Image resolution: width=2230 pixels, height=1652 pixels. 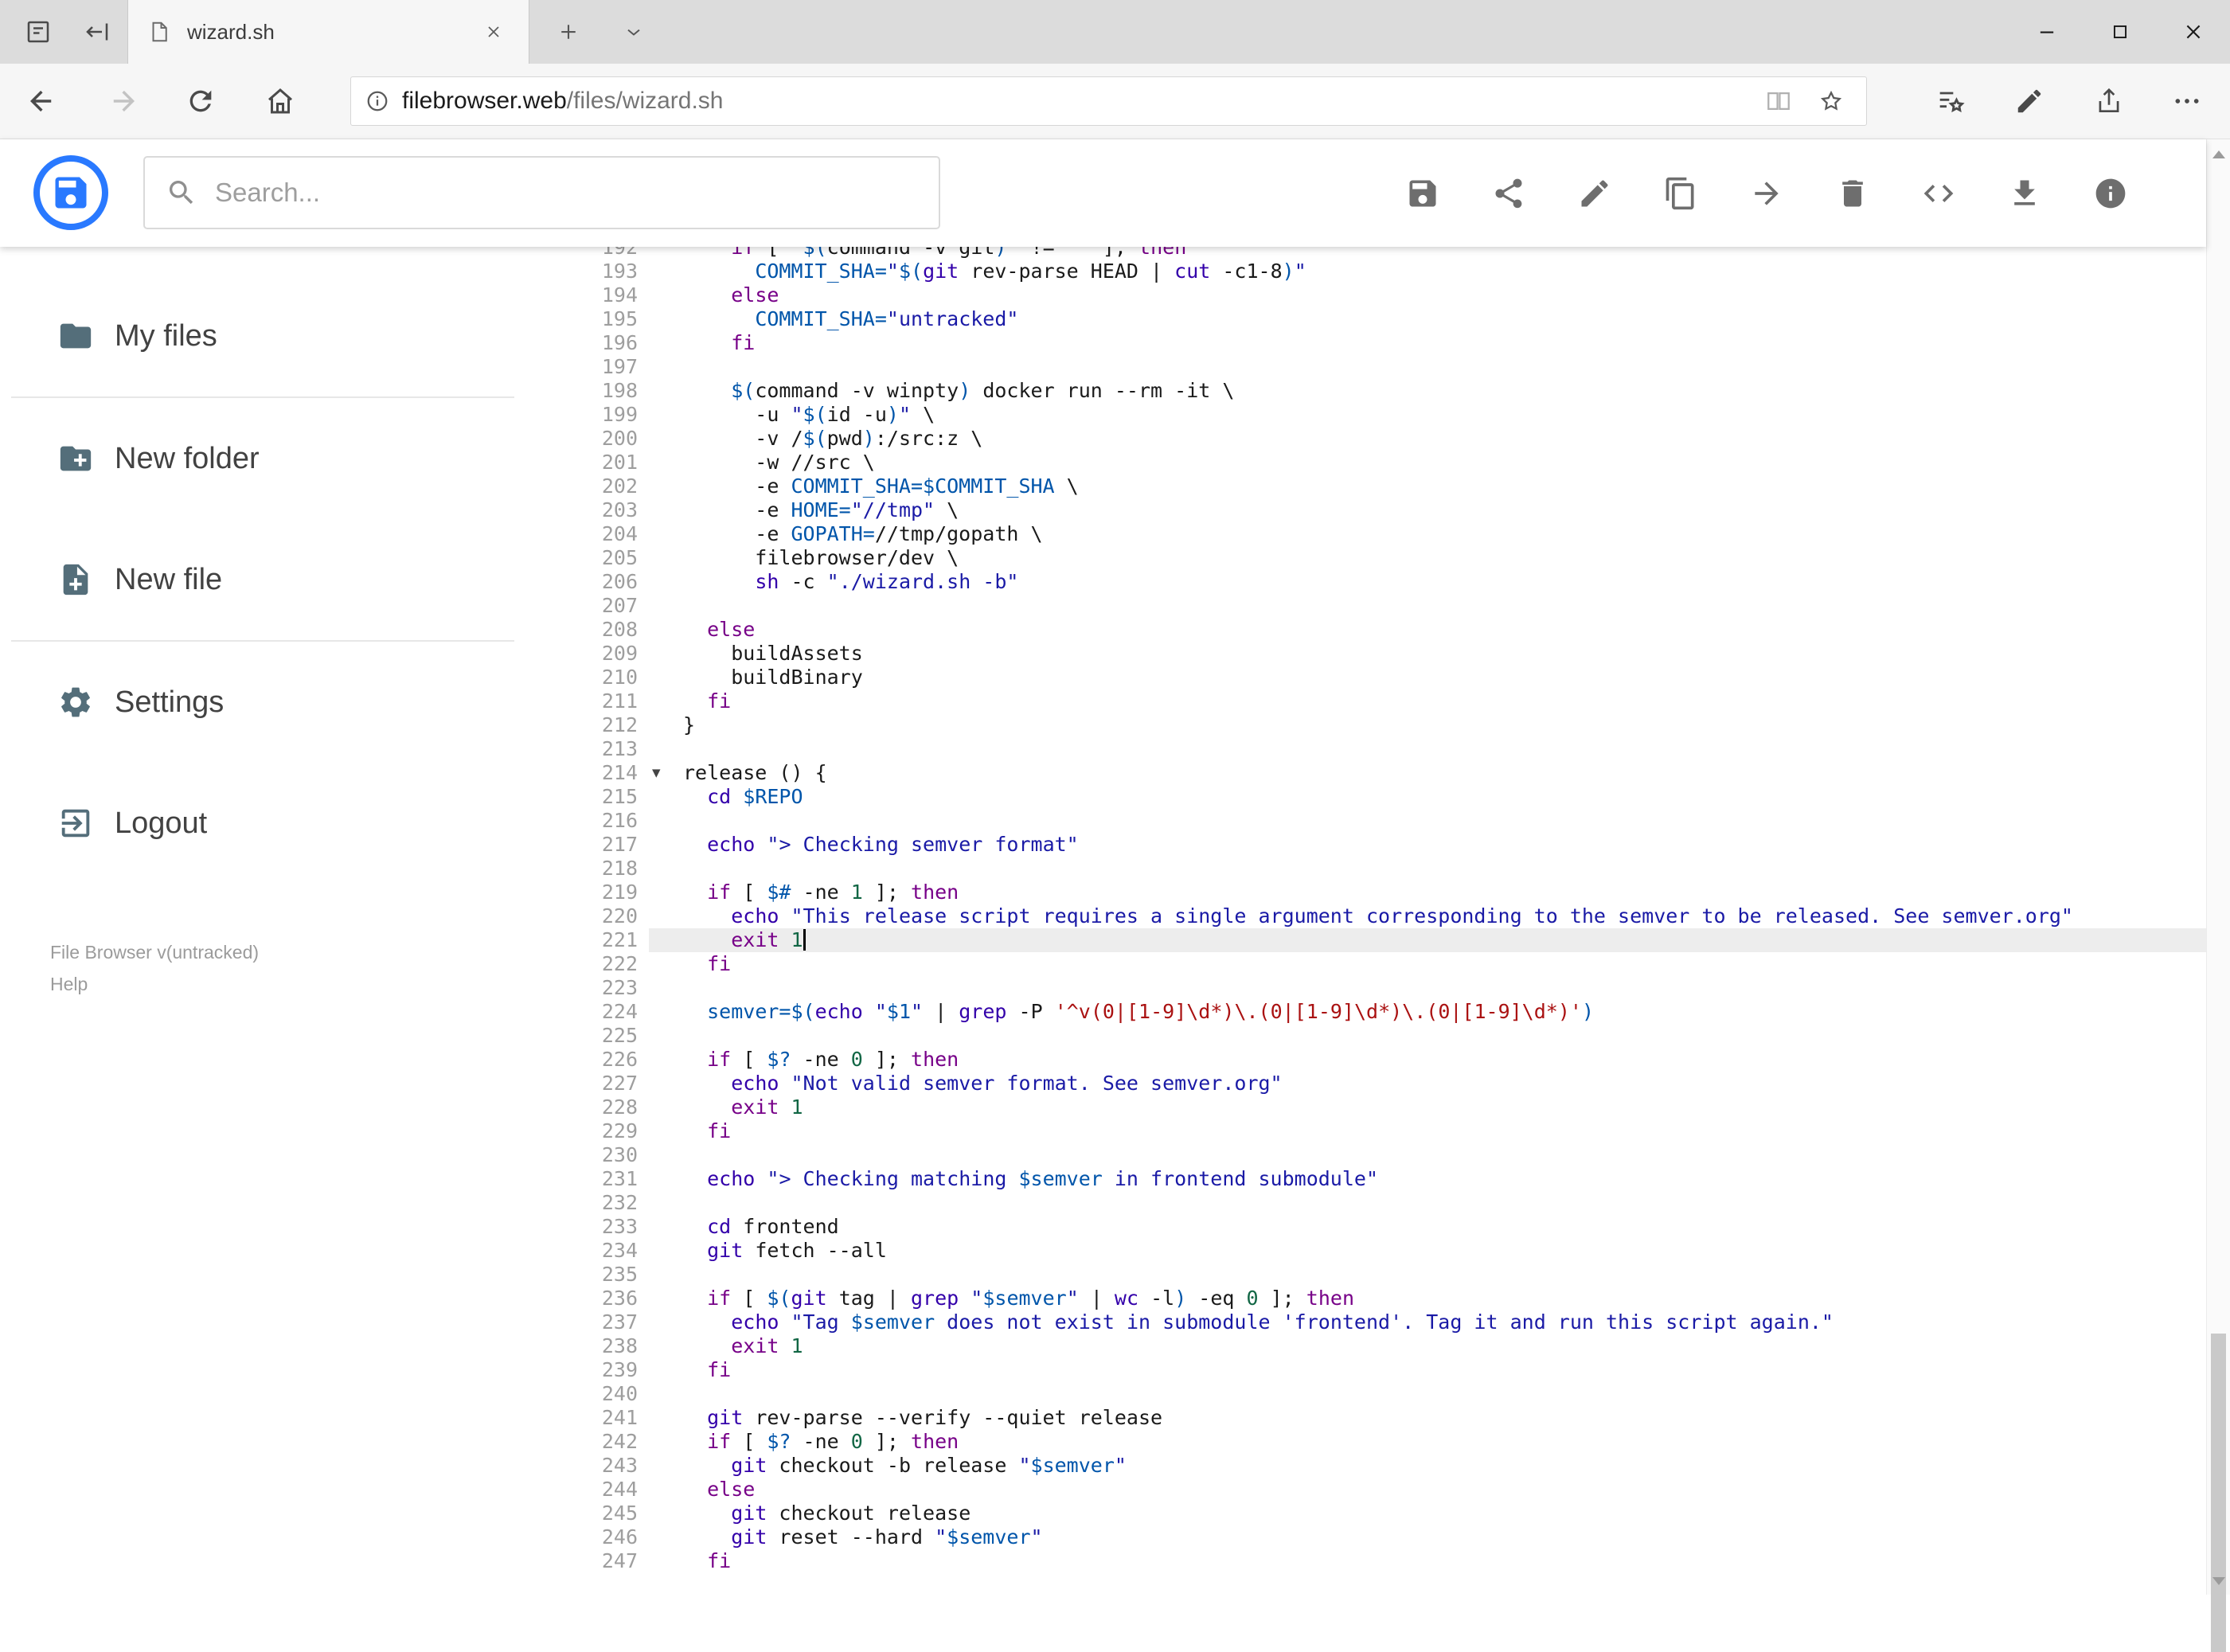 What do you see at coordinates (609, 1513) in the screenshot?
I see `line-number: 245` at bounding box center [609, 1513].